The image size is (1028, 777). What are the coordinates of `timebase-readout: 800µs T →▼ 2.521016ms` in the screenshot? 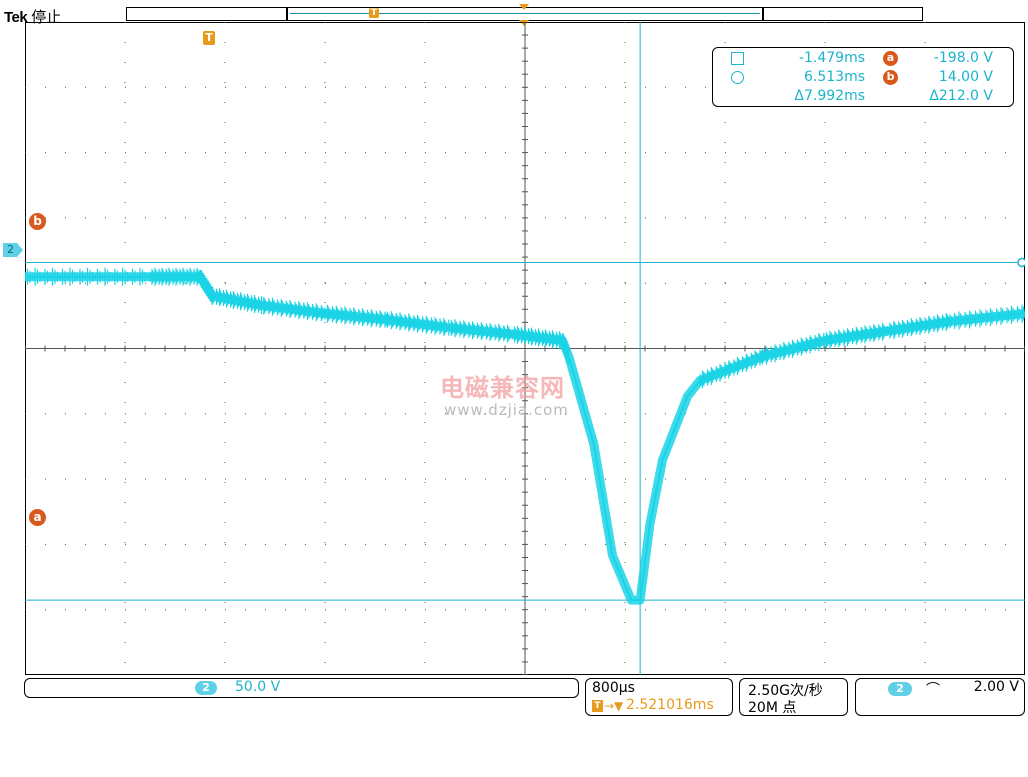 It's located at (659, 697).